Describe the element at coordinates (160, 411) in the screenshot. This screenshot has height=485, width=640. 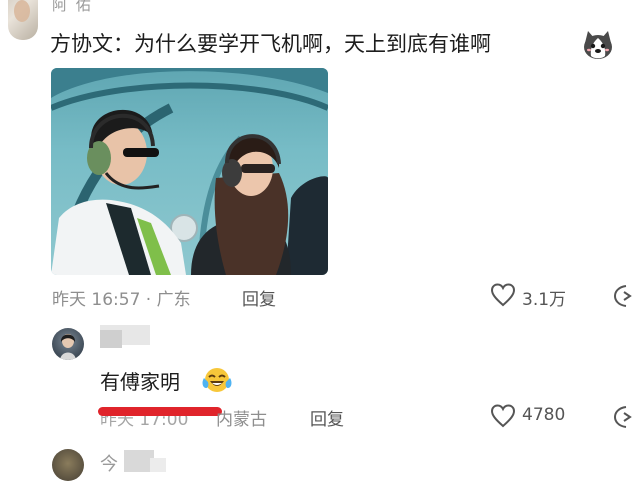
I see `red-redaction-line` at that location.